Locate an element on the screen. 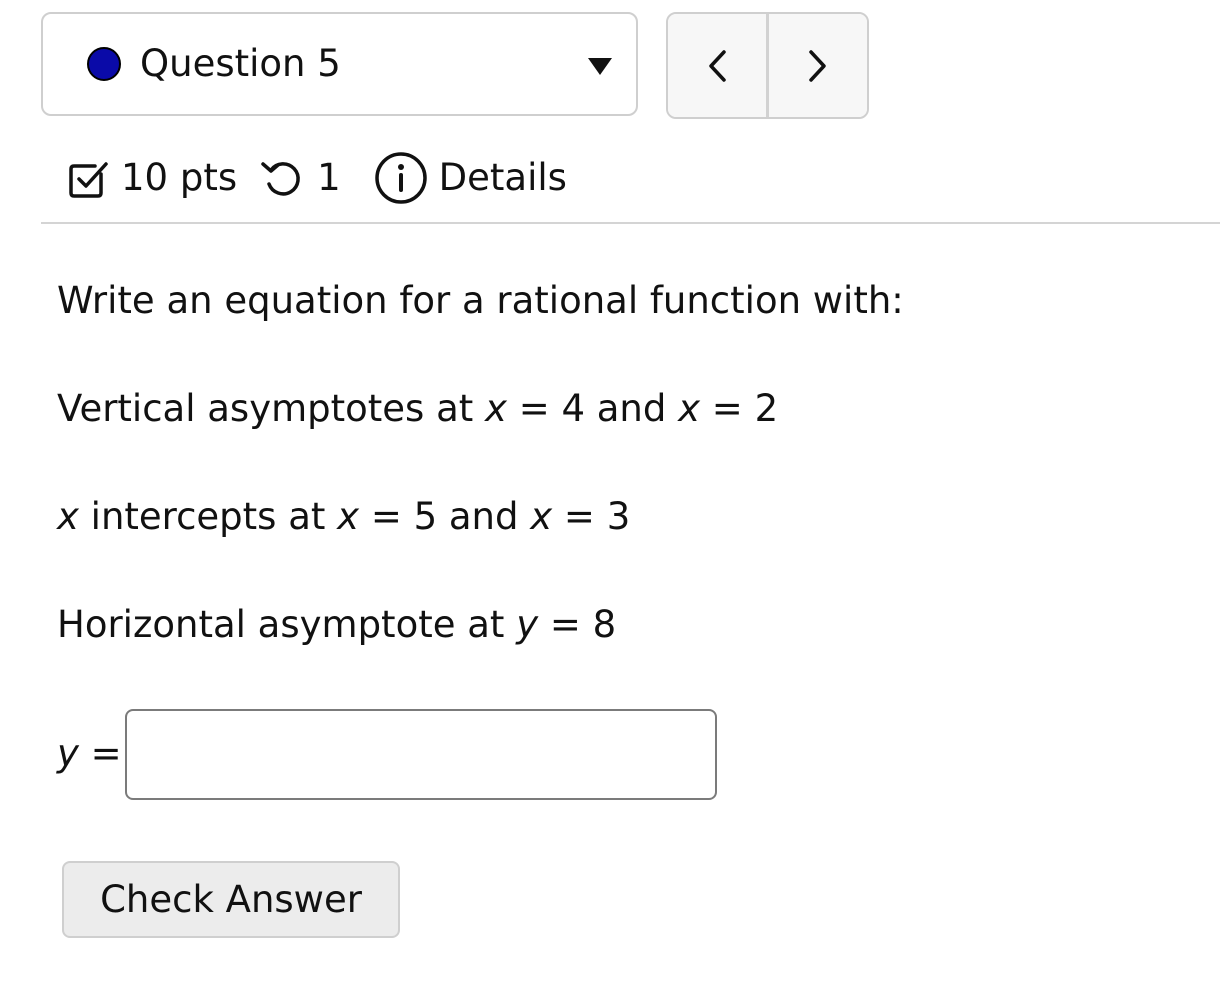 This screenshot has height=989, width=1220. caret-down-icon is located at coordinates (600, 66).